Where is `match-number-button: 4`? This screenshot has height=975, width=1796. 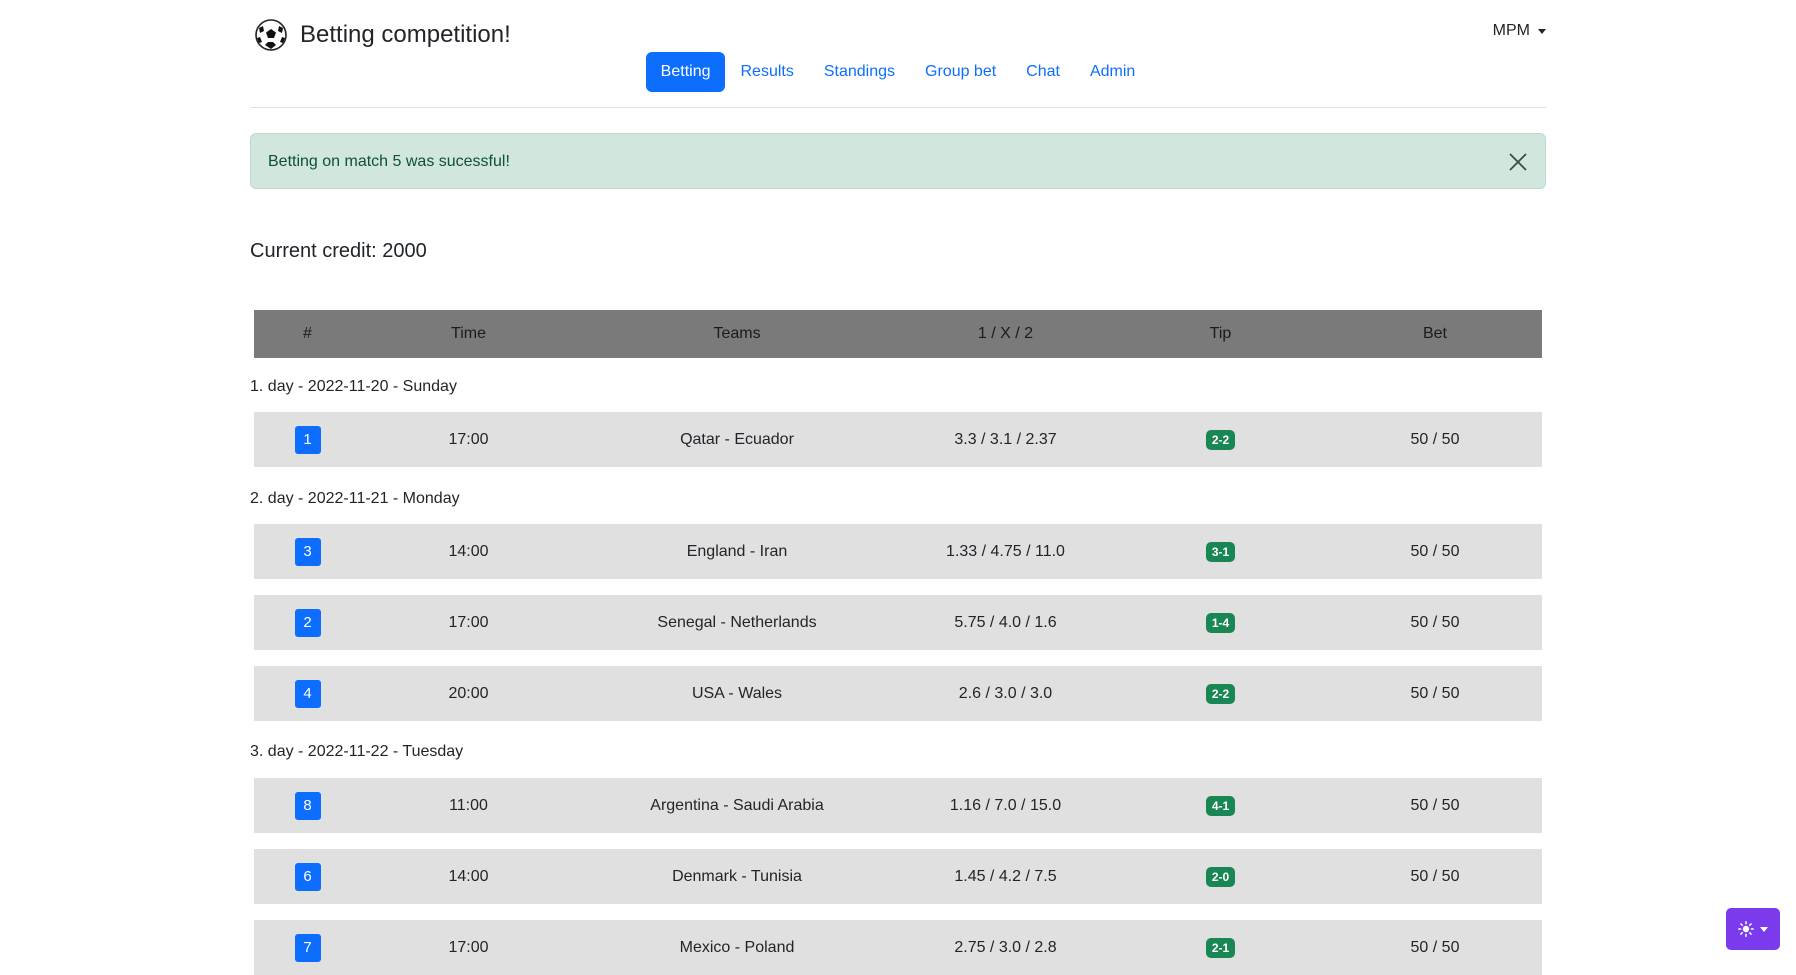 match-number-button: 4 is located at coordinates (307, 693).